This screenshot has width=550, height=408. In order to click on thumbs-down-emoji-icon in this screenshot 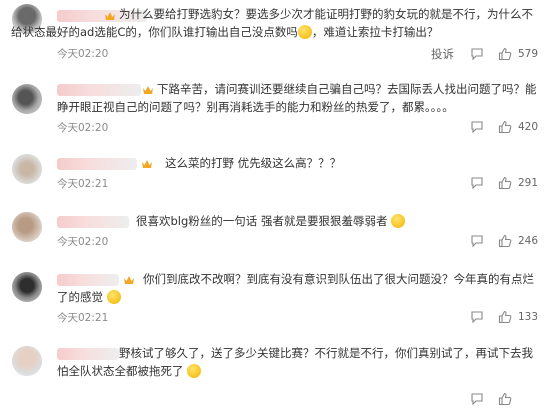, I will do `click(194, 371)`.